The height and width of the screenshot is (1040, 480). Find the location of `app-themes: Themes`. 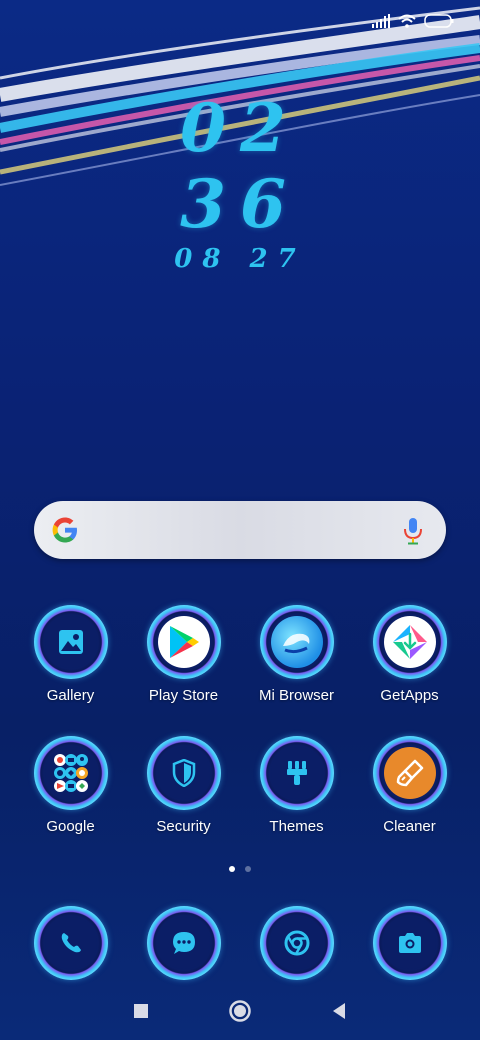

app-themes: Themes is located at coordinates (296, 785).